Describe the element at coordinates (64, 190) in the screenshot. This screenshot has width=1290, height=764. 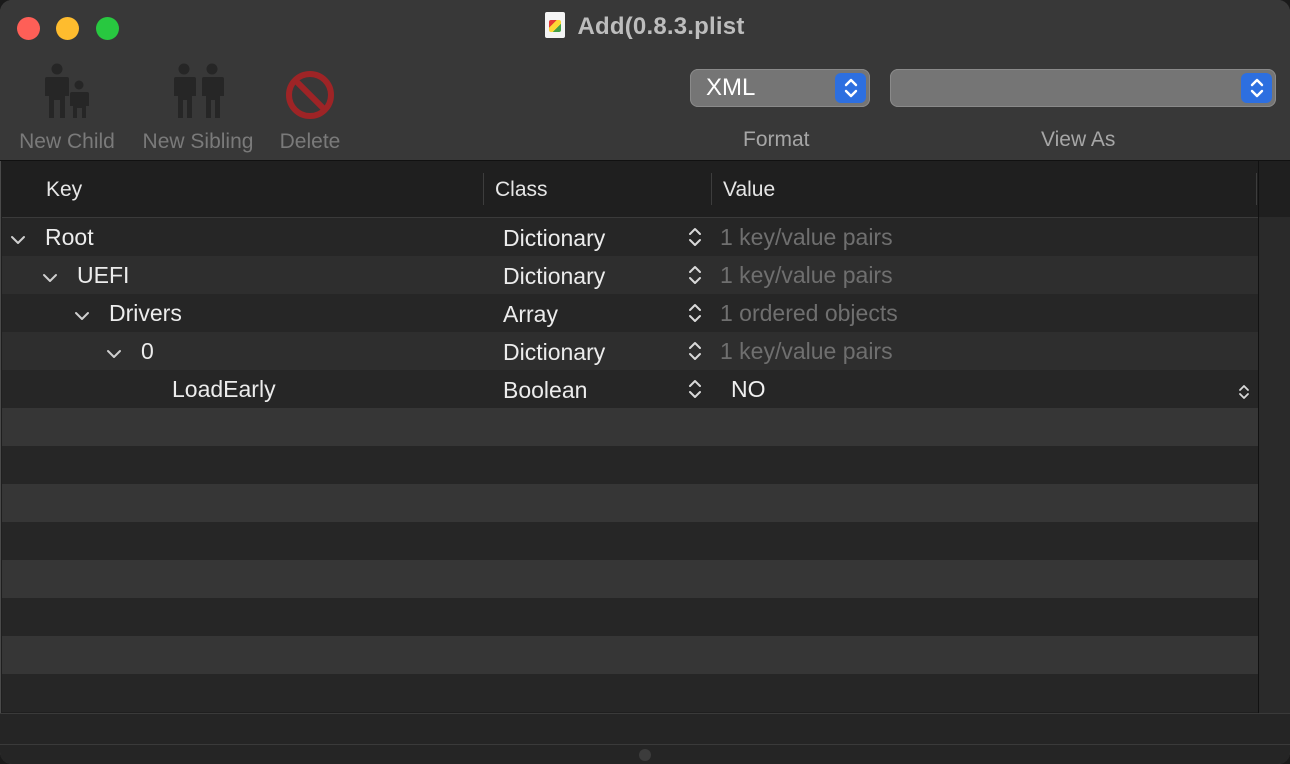
I see `column-header-key: Key` at that location.